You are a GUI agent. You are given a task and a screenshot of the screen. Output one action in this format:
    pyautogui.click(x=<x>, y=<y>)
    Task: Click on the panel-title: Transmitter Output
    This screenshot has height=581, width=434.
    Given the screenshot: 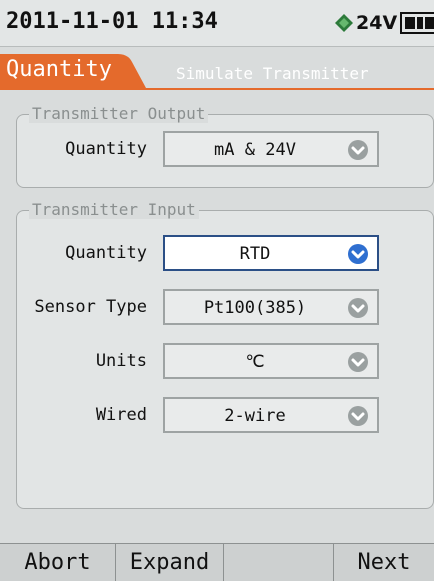 What is the action you would take?
    pyautogui.click(x=119, y=113)
    